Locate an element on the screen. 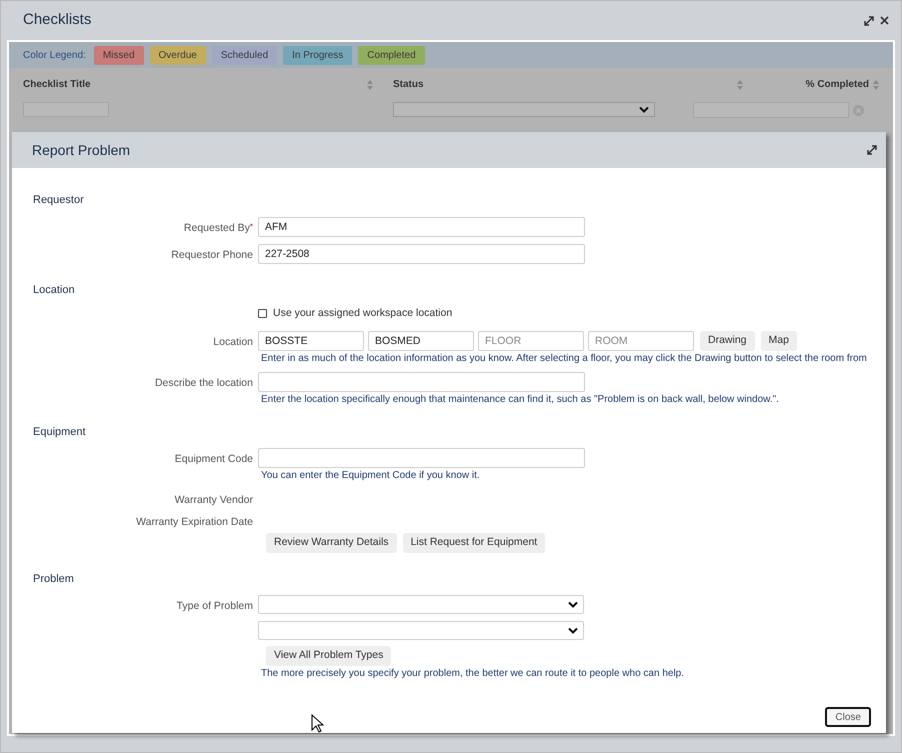  close-button: Close is located at coordinates (848, 717).